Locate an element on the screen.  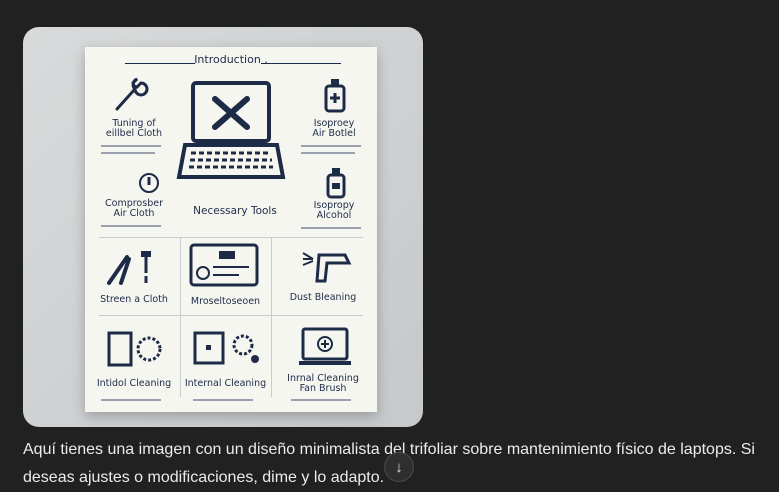
label-row4-right: Inrnal Cleaning Fan Brush is located at coordinates (323, 383).